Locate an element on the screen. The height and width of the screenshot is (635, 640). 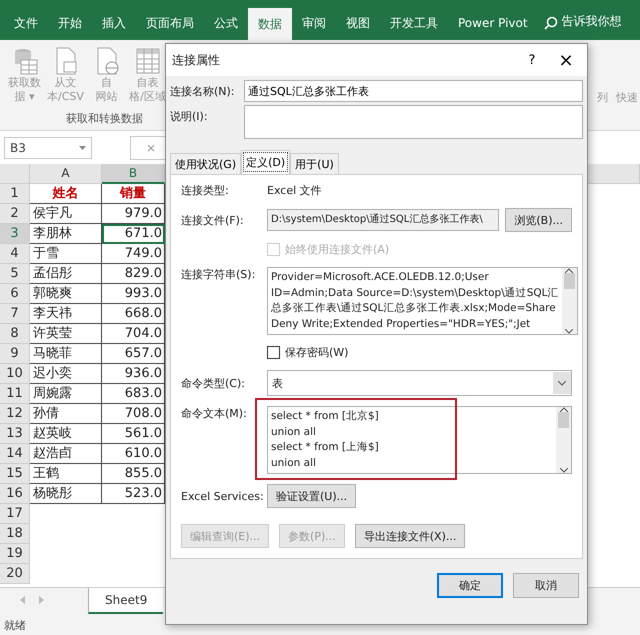
checkbox-label: 保存密码(W) is located at coordinates (316, 352).